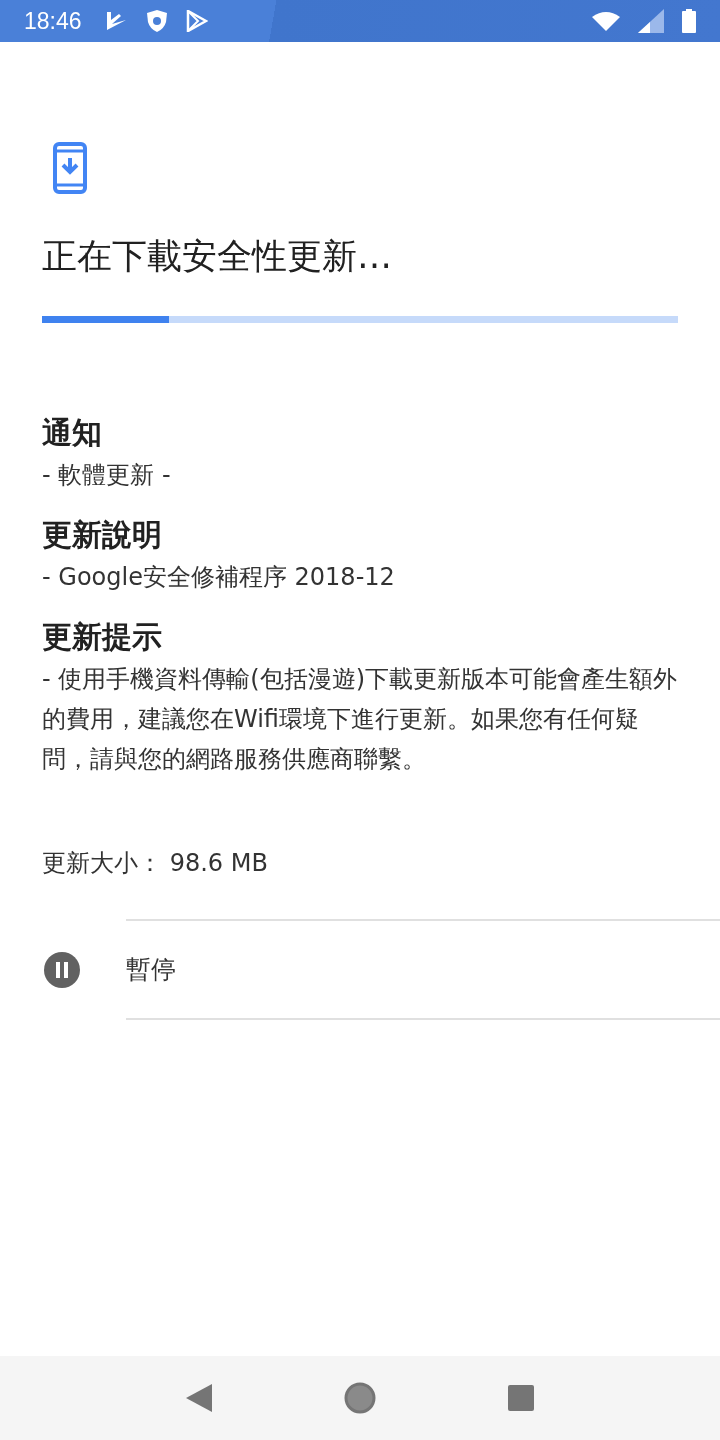 This screenshot has height=1440, width=720. Describe the element at coordinates (62, 969) in the screenshot. I see `pause-icon` at that location.